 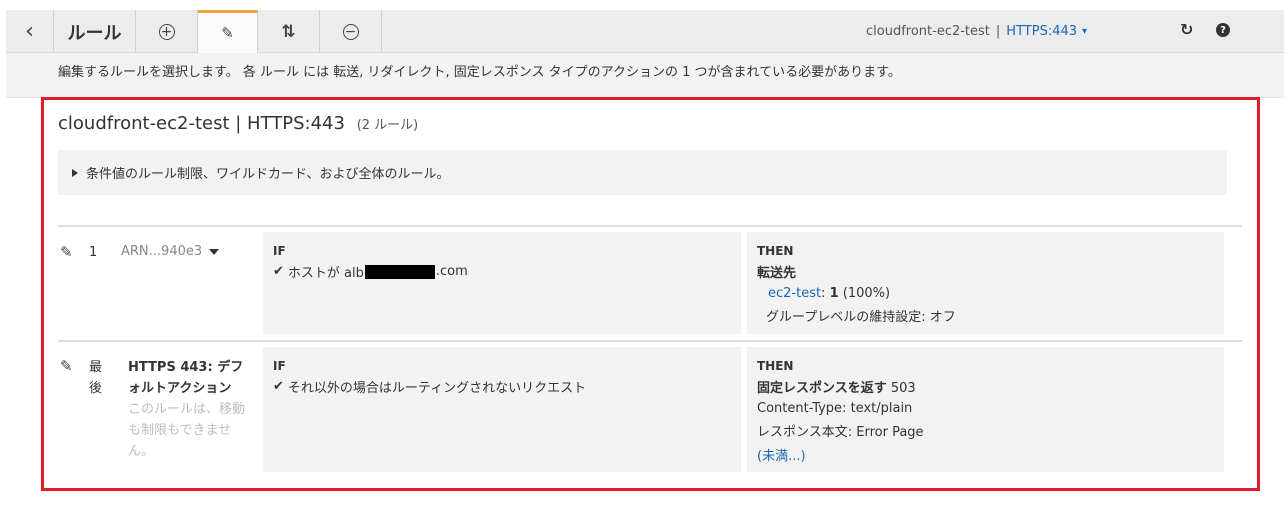 I want to click on default-rule-name: HTTPS 443: デフォルトアクション, so click(x=186, y=378).